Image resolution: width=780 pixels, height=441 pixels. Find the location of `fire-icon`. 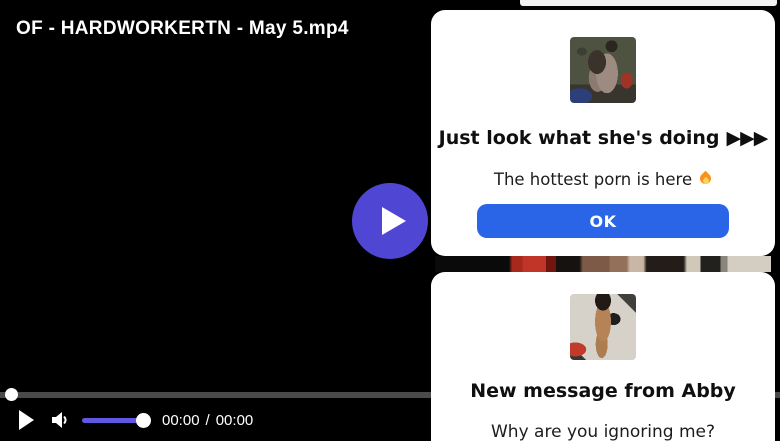

fire-icon is located at coordinates (705, 179).